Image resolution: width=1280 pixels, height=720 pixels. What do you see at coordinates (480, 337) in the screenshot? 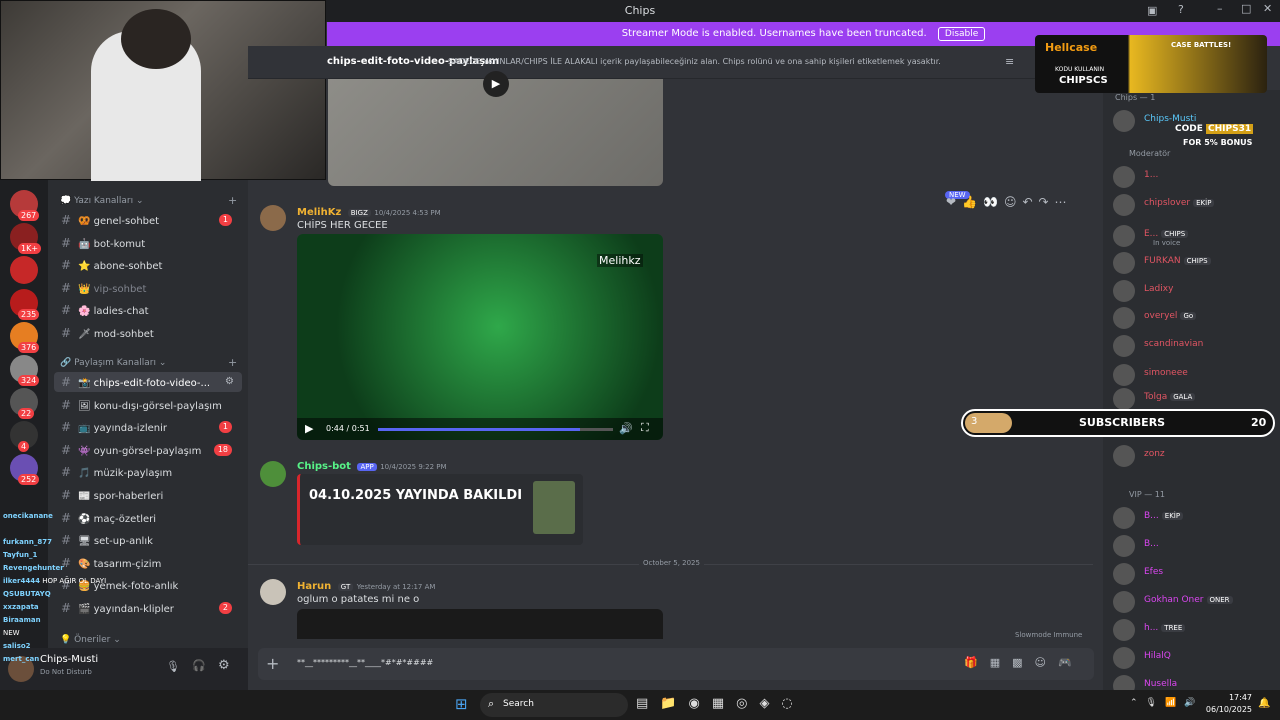
I see `video-player: Melihkz ▶ 0:44 / 0:51 🔊 ⛶` at bounding box center [480, 337].